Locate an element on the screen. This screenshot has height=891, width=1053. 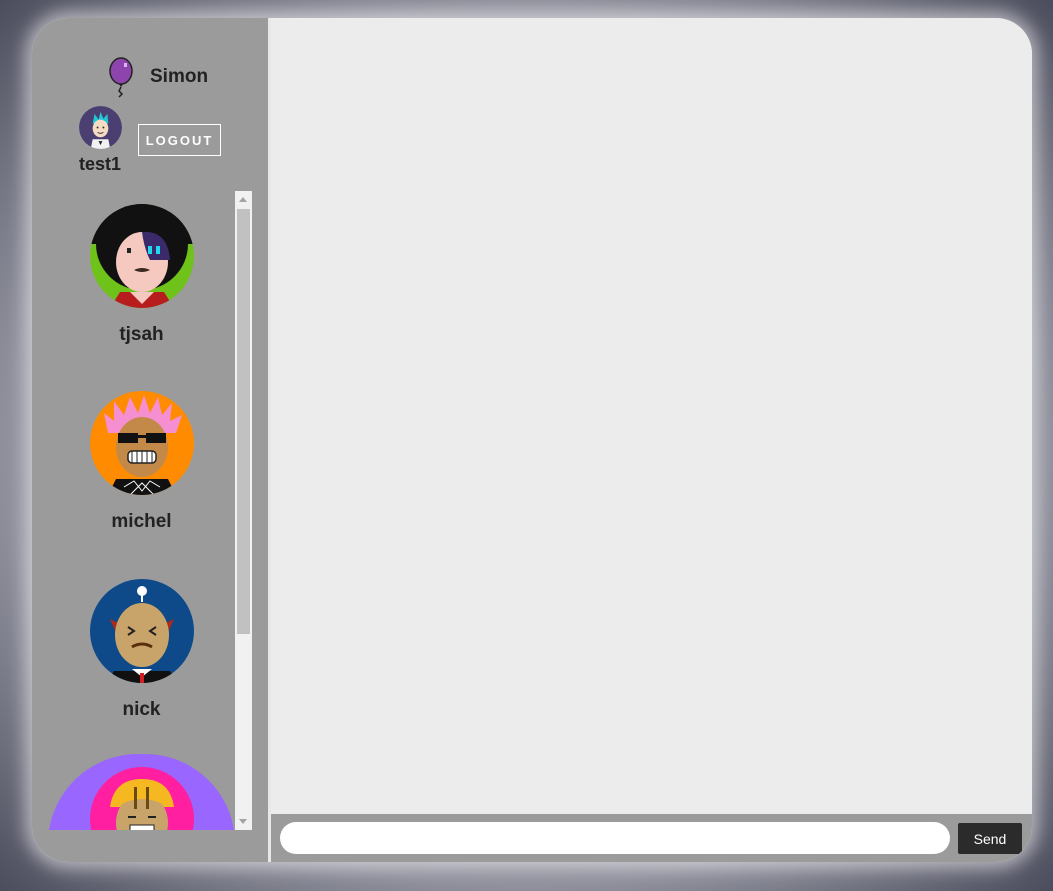
user-list: tjsah michel nick is located at coordinates (141, 510).